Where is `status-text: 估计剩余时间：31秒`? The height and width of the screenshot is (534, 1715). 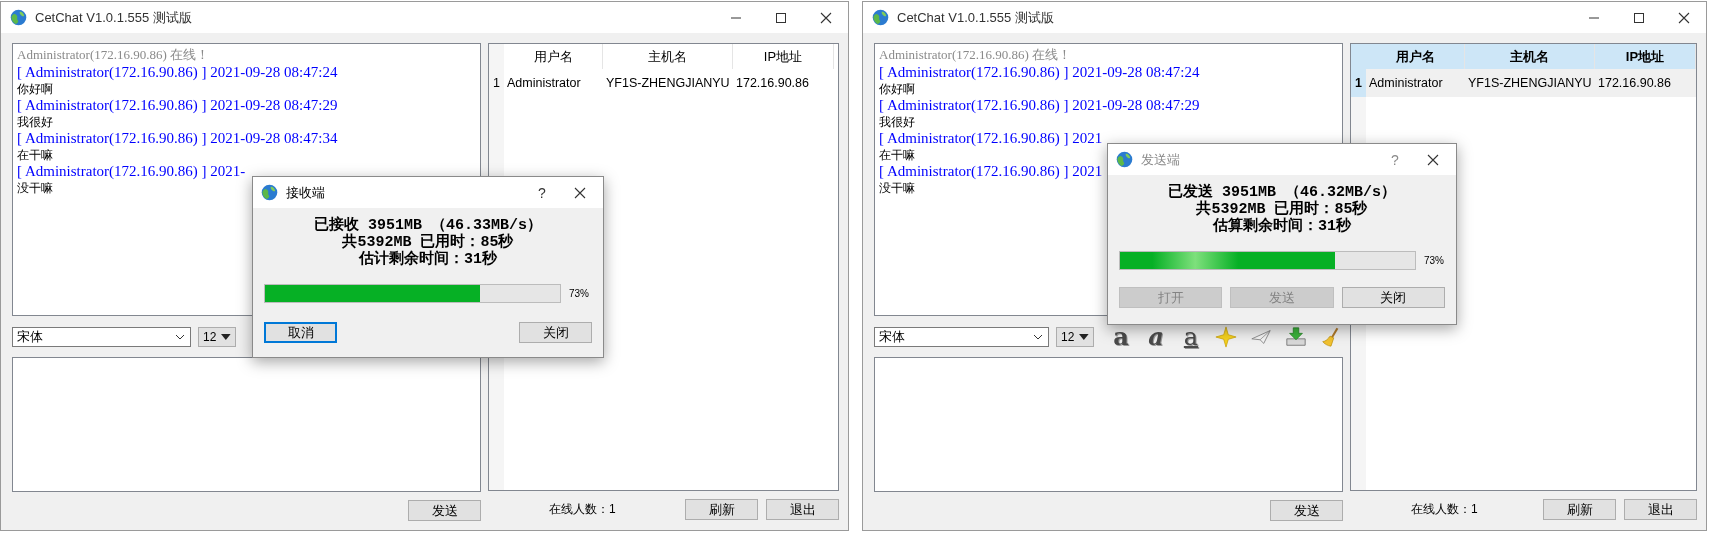
status-text: 估计剩余时间：31秒 is located at coordinates (427, 259).